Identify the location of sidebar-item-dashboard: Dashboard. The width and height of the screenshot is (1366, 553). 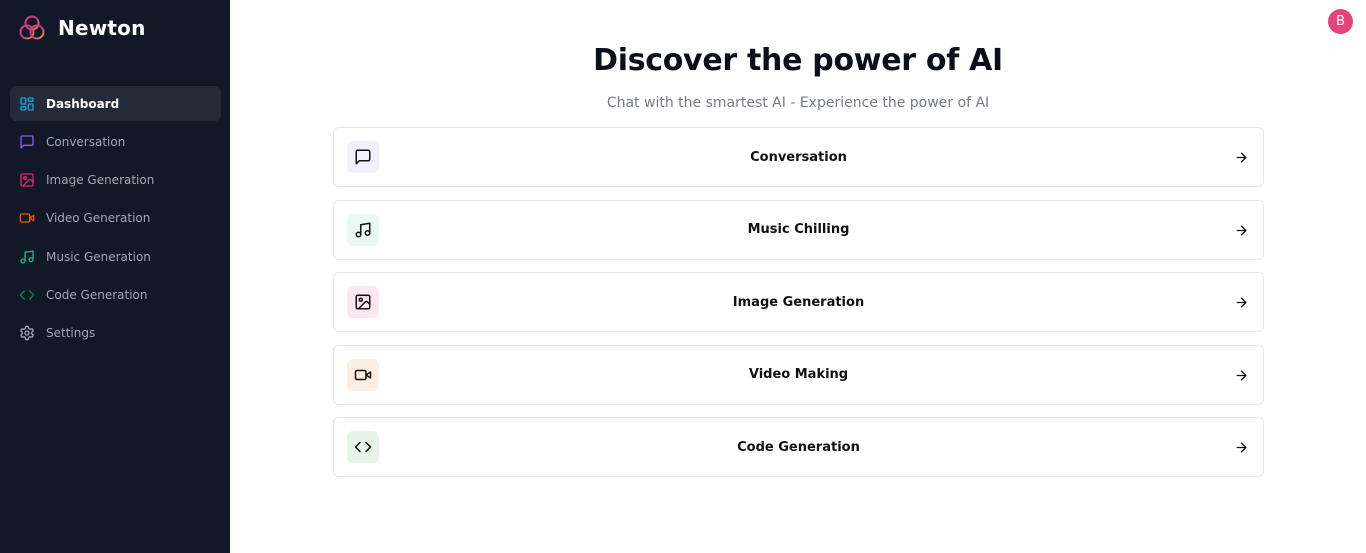
(115, 103).